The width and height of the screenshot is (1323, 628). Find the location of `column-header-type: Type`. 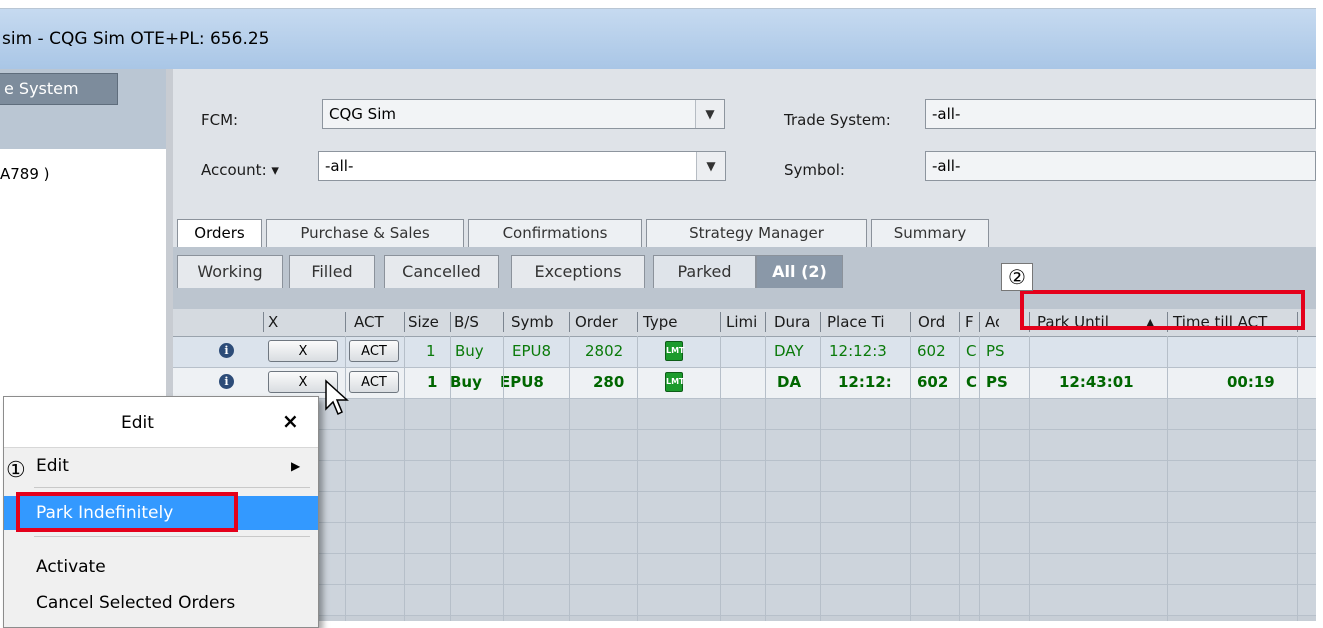

column-header-type: Type is located at coordinates (660, 322).